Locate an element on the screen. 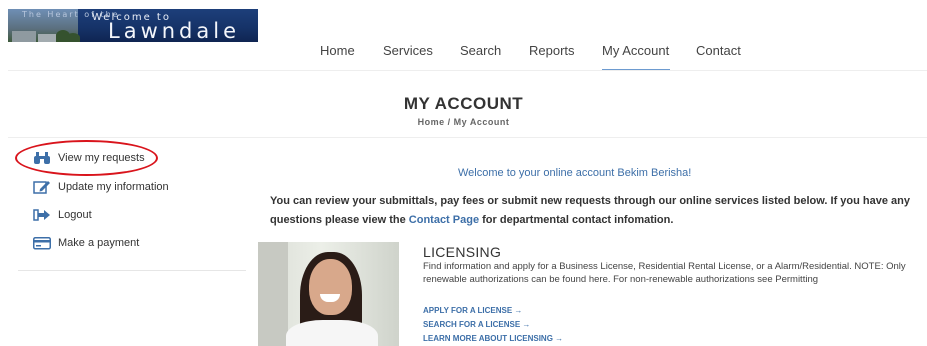 The image size is (927, 346). page-title: MY ACCOUNT is located at coordinates (463, 103).